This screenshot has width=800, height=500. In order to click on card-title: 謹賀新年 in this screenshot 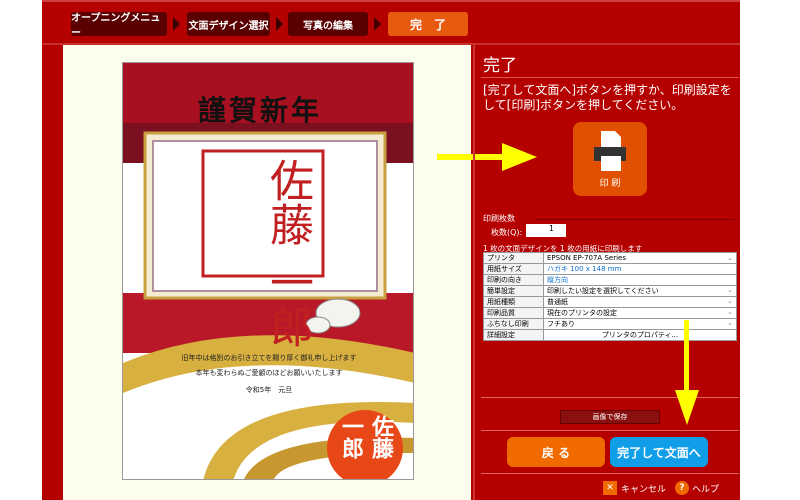, I will do `click(260, 110)`.